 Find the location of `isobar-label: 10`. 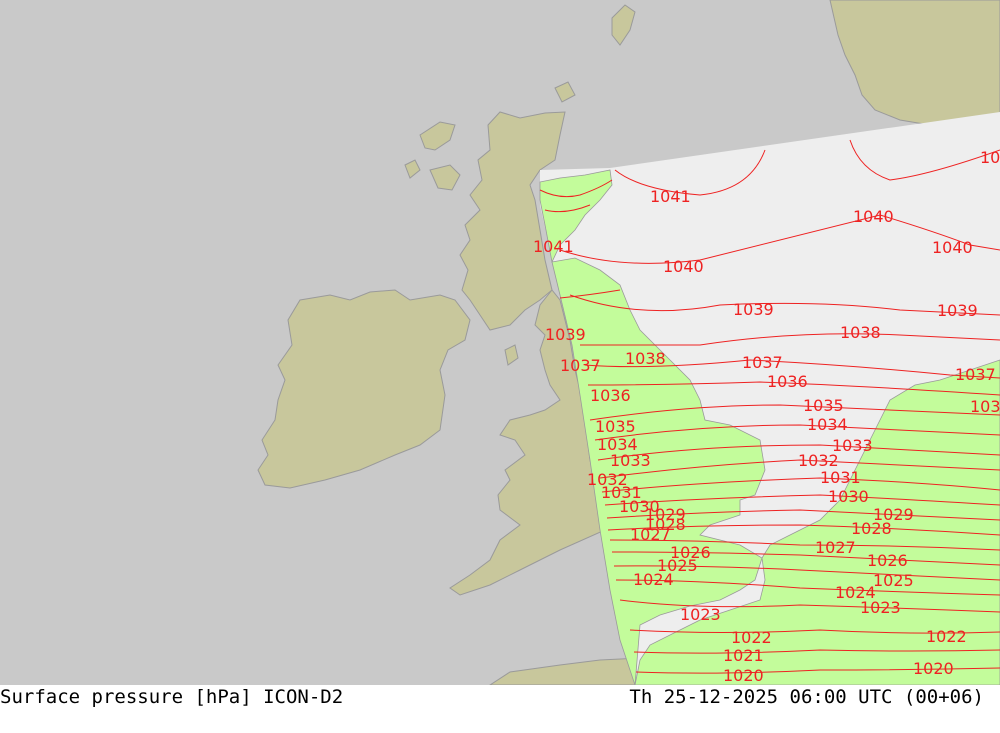

isobar-label: 10 is located at coordinates (990, 157).